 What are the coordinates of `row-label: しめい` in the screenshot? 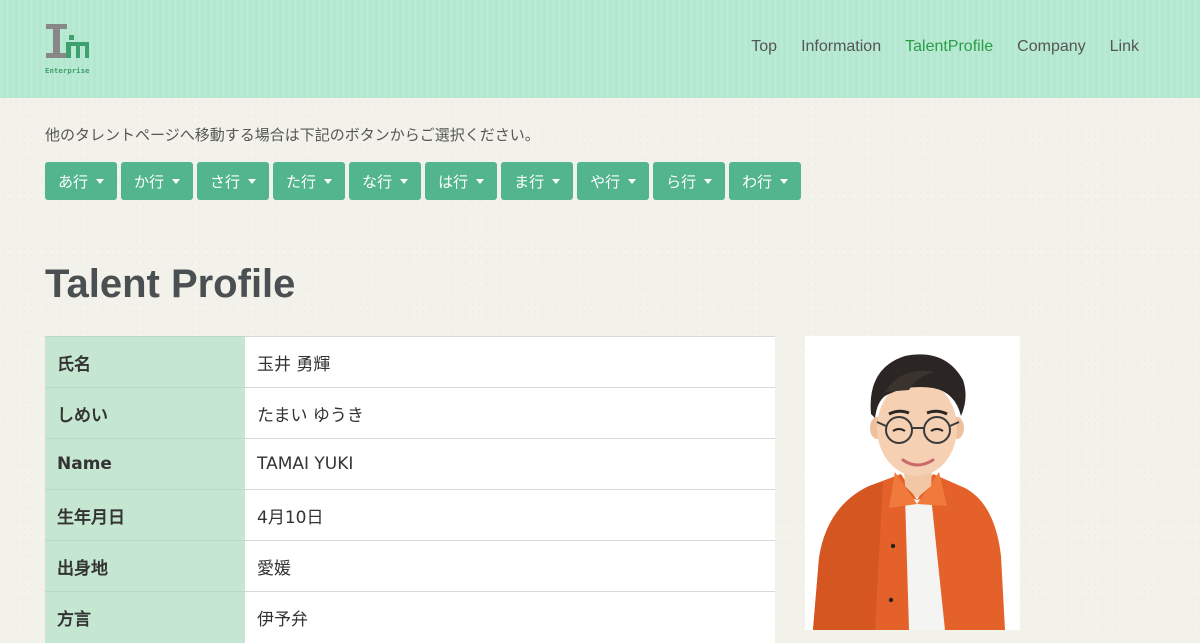 It's located at (145, 413).